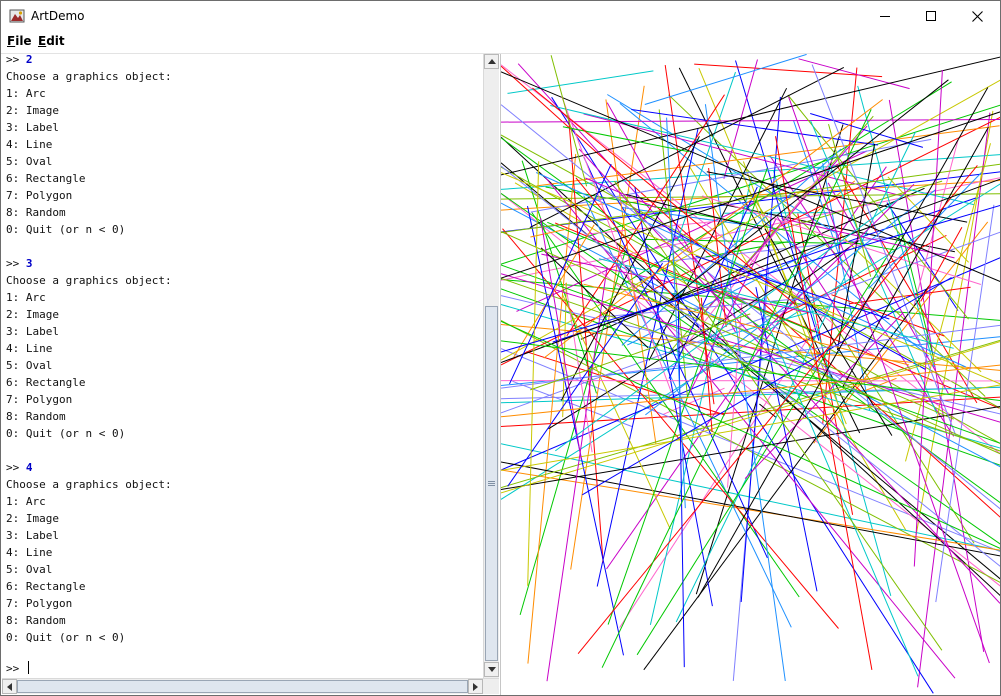 This screenshot has width=1001, height=696. I want to click on vertical-scroll-thumb, so click(491, 483).